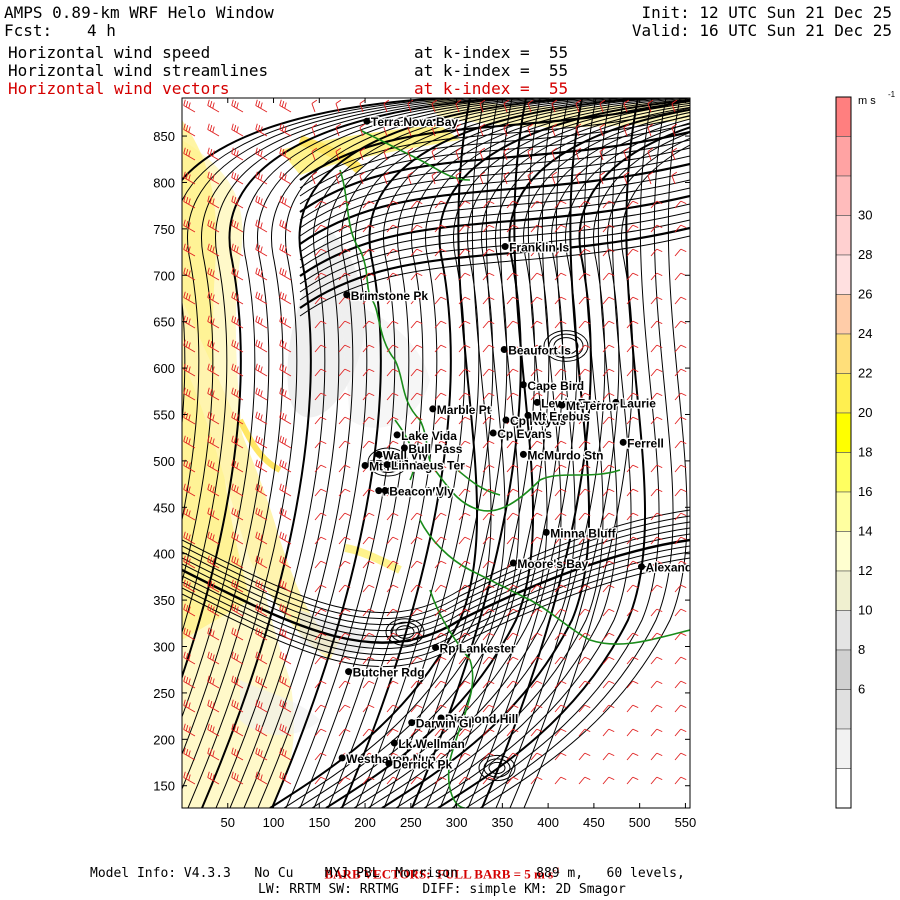 The height and width of the screenshot is (900, 900). I want to click on y-tick-label: 400, so click(164, 554).